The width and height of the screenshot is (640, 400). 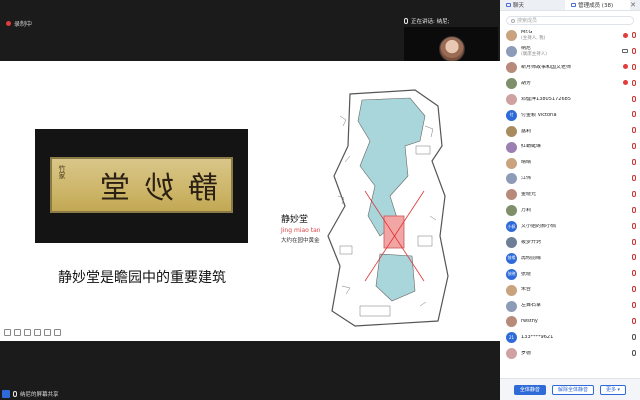 I want to click on zoom-icon, so click(x=57, y=332).